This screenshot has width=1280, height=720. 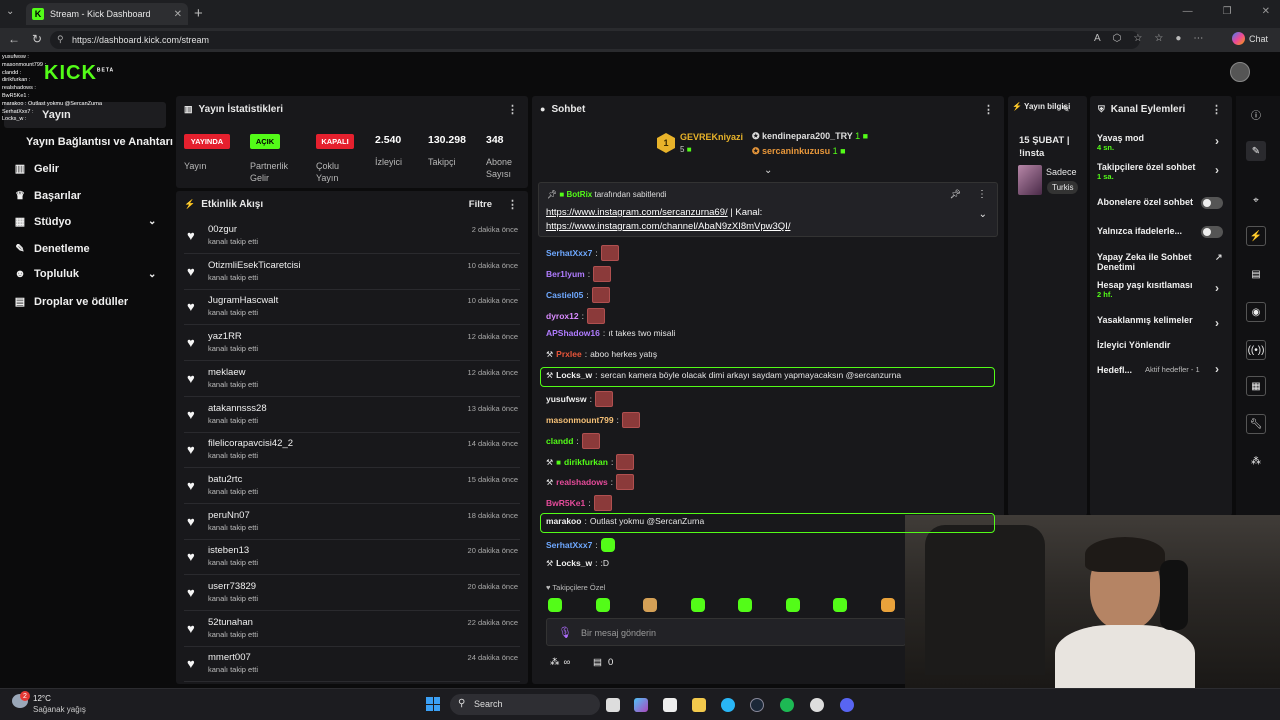 I want to click on activity-username: batu2rtc, so click(x=225, y=479).